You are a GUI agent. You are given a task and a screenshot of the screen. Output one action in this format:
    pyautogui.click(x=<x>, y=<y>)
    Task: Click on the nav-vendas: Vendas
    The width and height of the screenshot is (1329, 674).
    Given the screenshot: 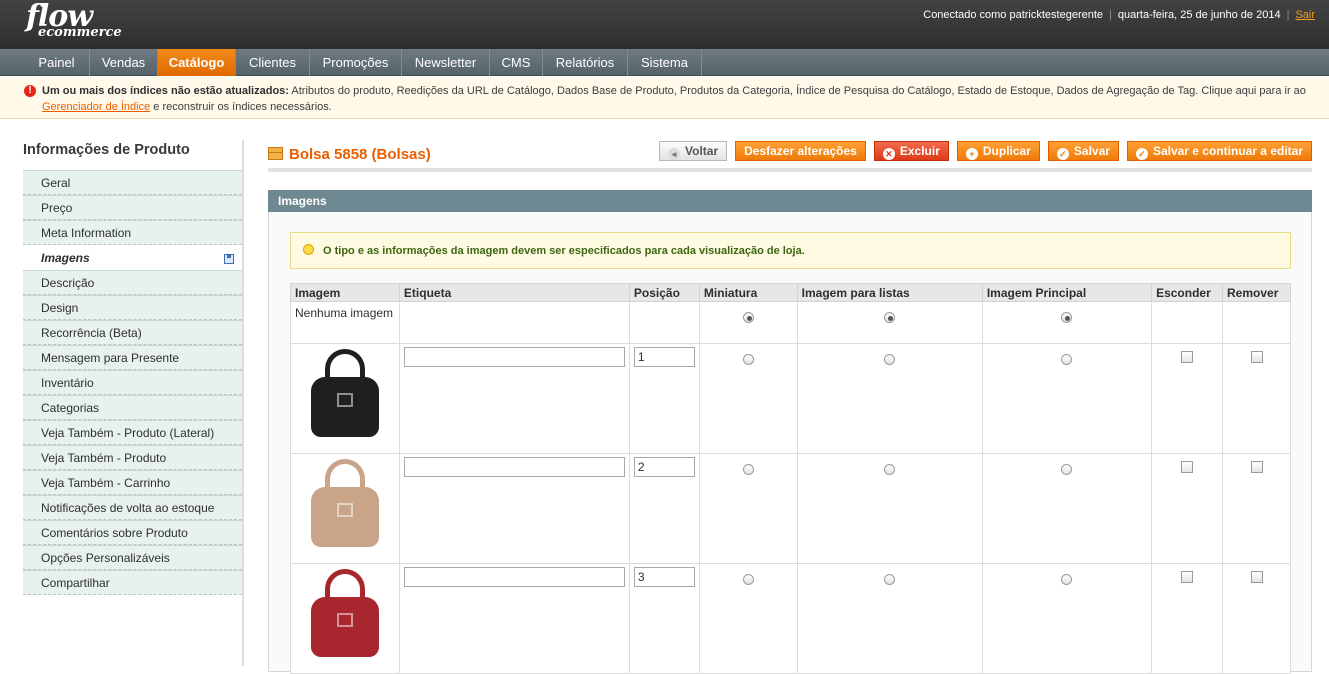 What is the action you would take?
    pyautogui.click(x=124, y=62)
    